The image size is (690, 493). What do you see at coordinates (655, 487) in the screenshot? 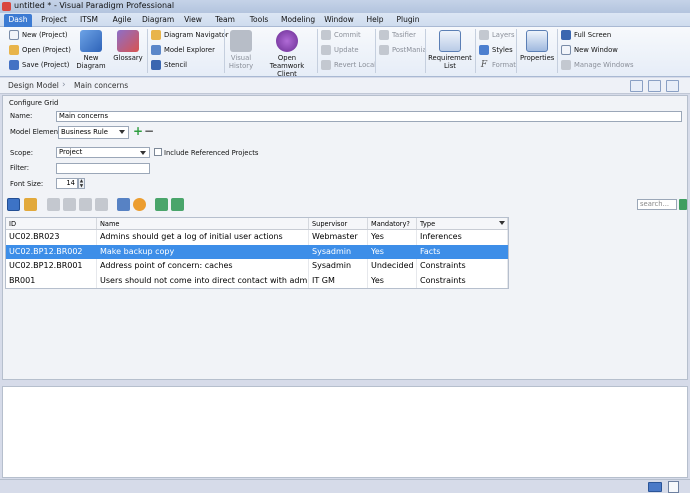
I see `mail-icon` at bounding box center [655, 487].